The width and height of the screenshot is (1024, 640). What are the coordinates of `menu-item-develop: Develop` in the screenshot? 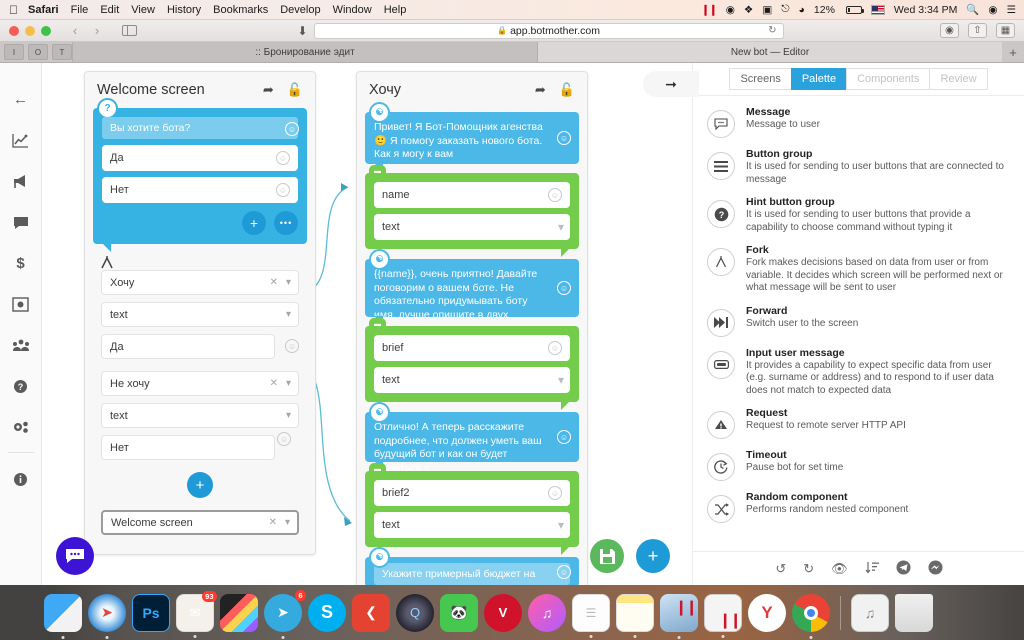 It's located at (300, 10).